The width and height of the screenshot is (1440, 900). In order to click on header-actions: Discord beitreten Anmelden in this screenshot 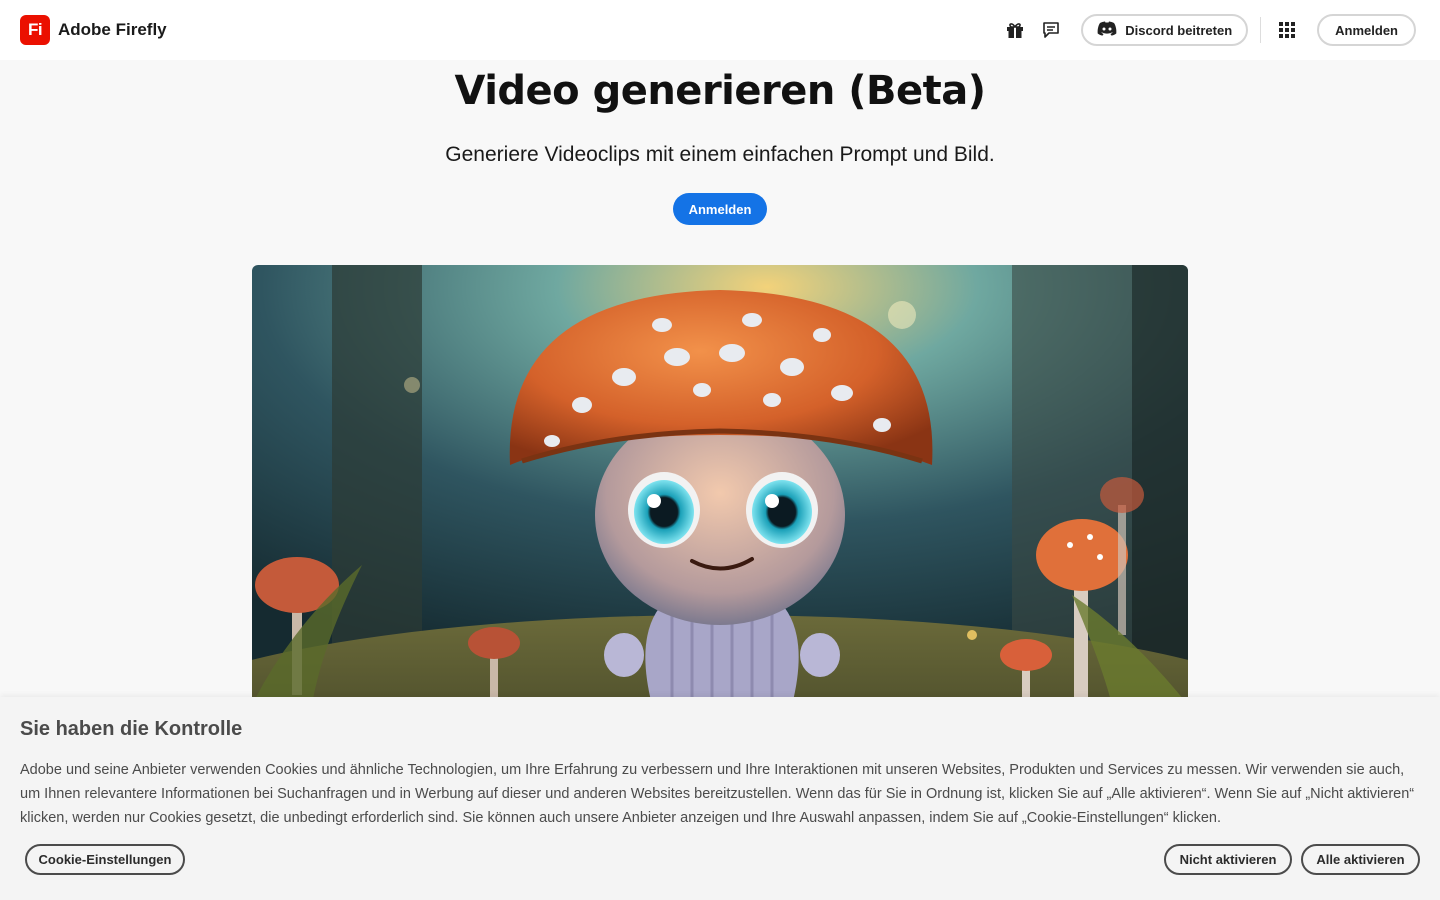, I will do `click(1206, 30)`.